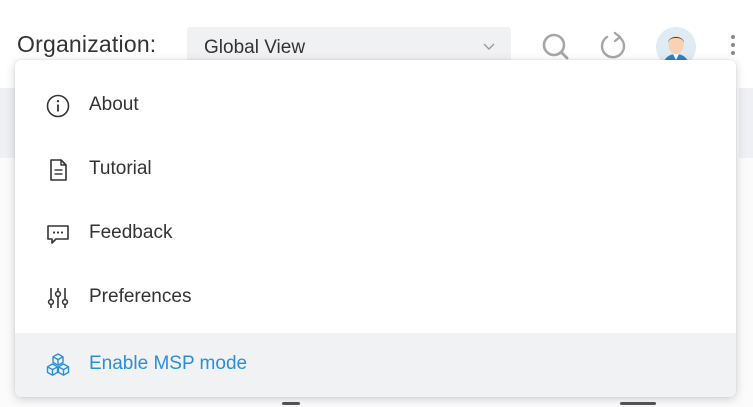 The width and height of the screenshot is (753, 407). Describe the element at coordinates (131, 232) in the screenshot. I see `menu-item-label: Feedback` at that location.